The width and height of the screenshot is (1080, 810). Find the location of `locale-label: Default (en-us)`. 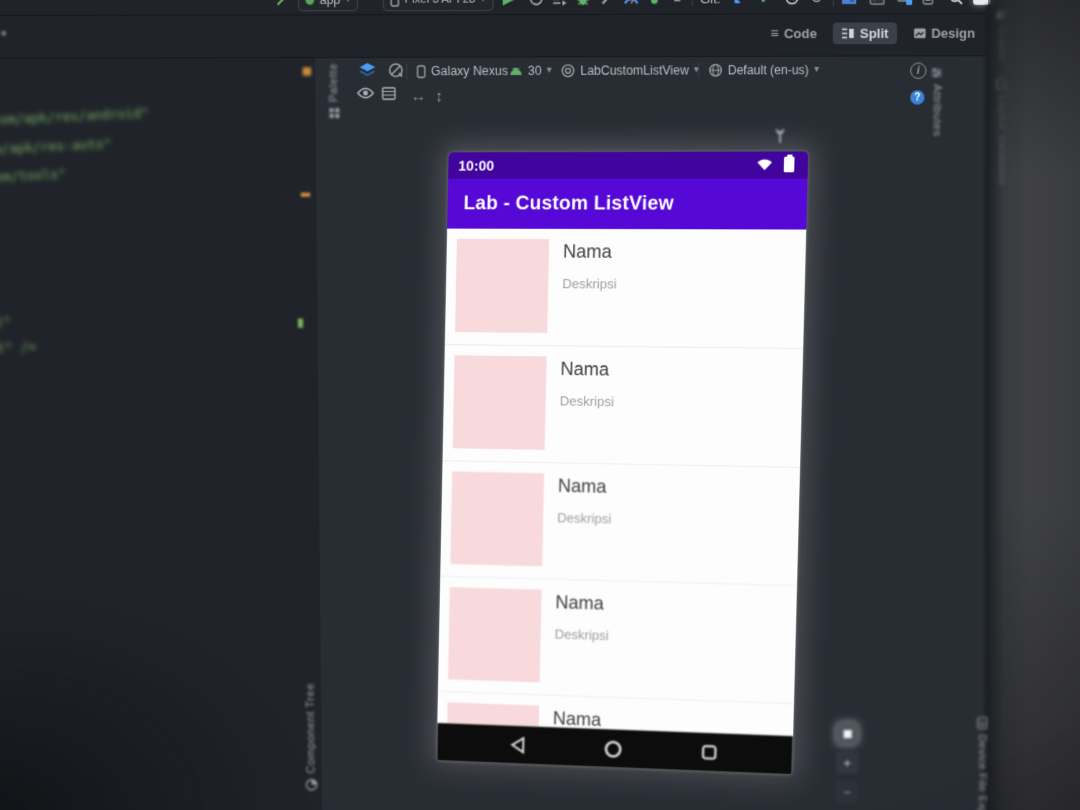

locale-label: Default (en-us) is located at coordinates (768, 70).